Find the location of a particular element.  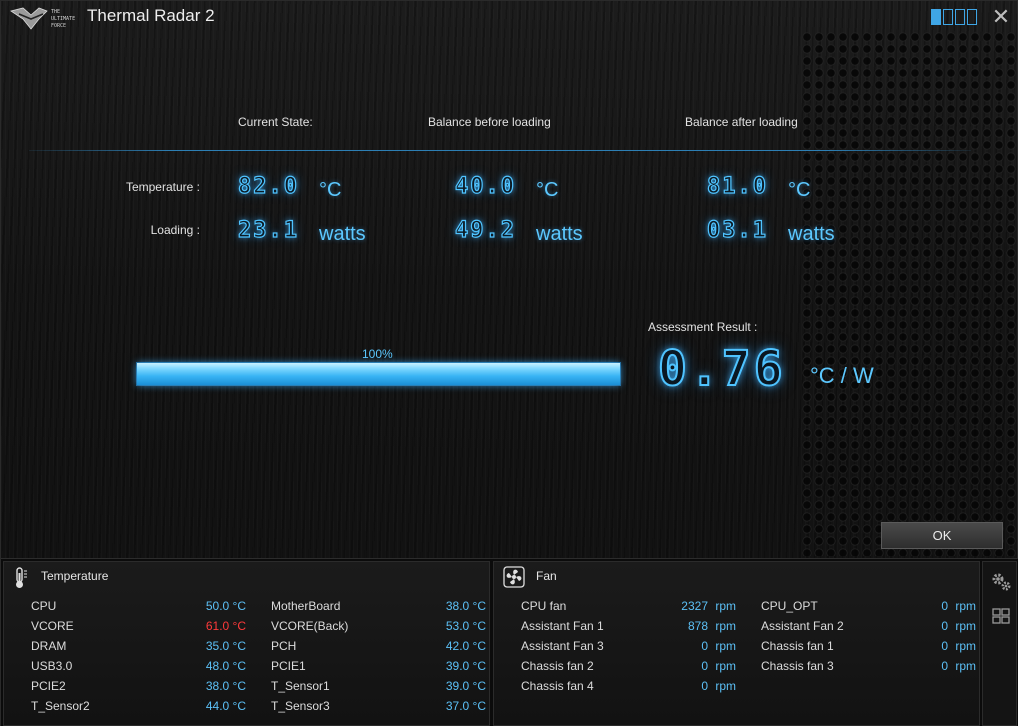

svg-text: ULTIMATE is located at coordinates (63, 19).